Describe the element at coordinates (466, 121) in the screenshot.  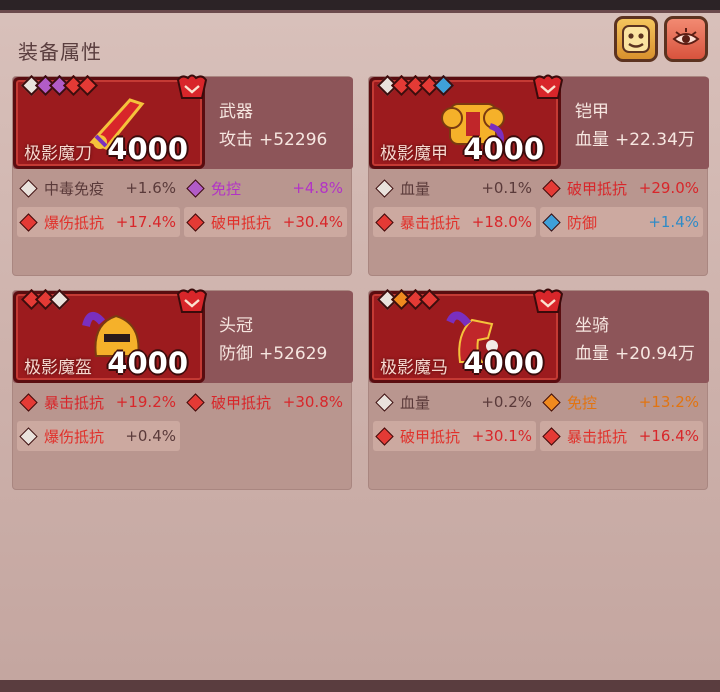
I see `item-icon-box: 极影魔甲 4000` at that location.